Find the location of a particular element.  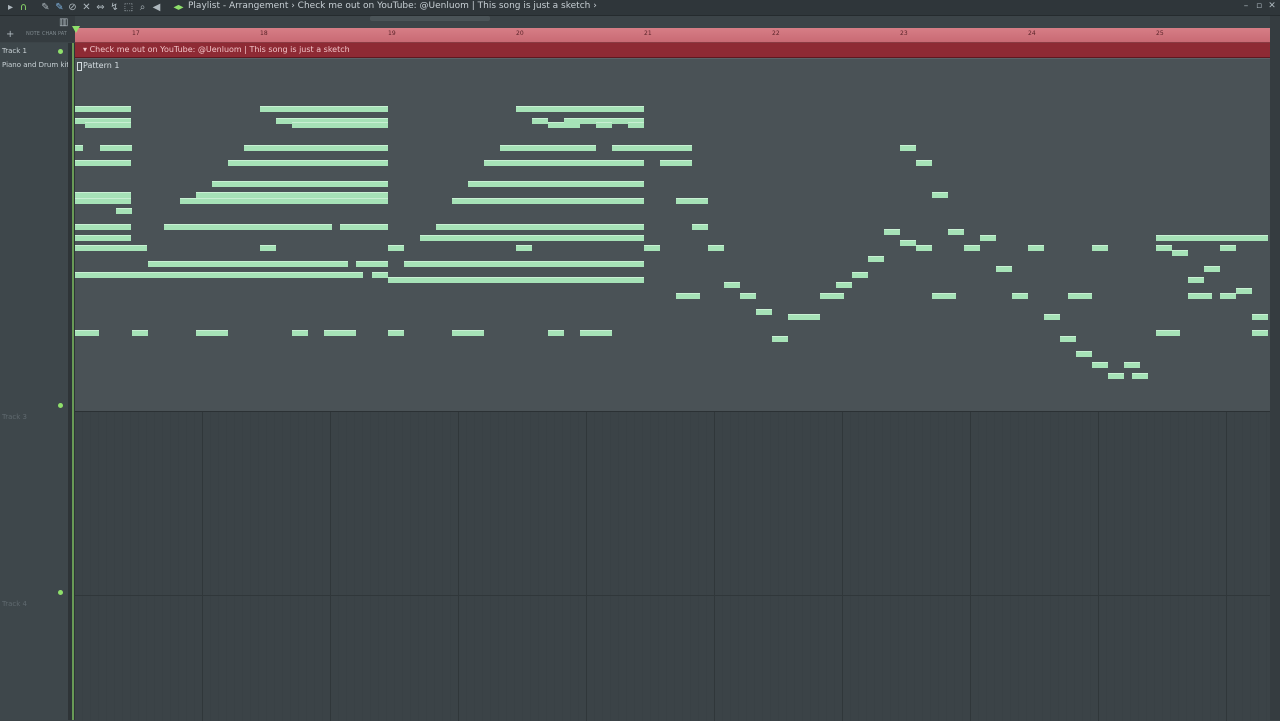

play-icon: ◂▸ is located at coordinates (178, 7).